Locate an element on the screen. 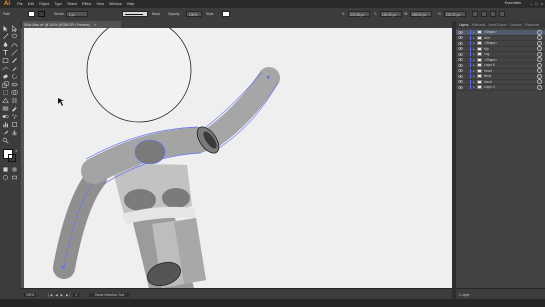 The image size is (545, 307). stroke-profile-dropdown is located at coordinates (135, 14).